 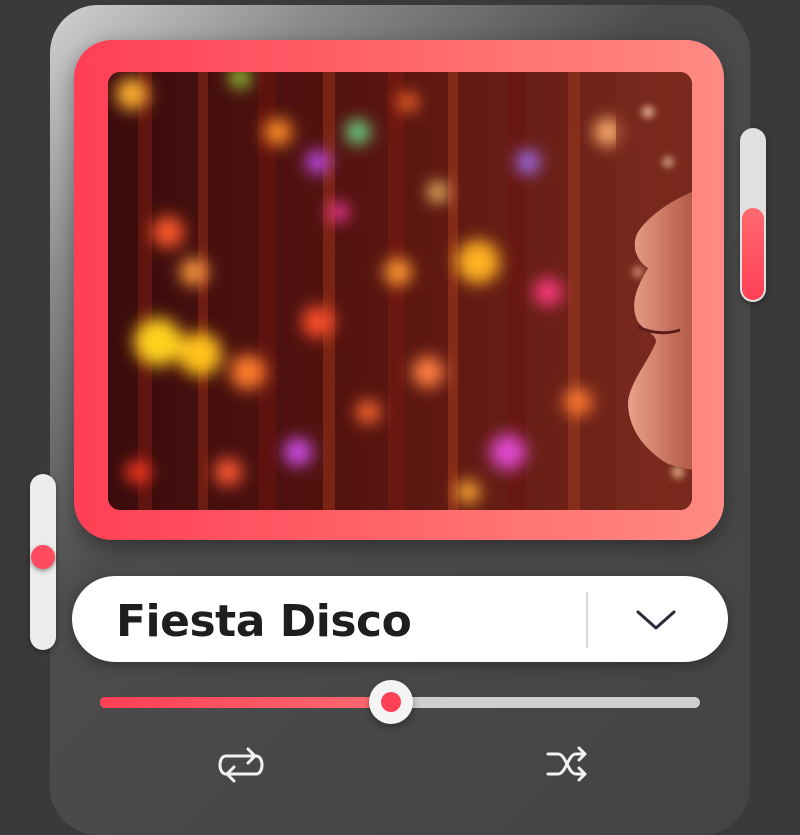 What do you see at coordinates (264, 621) in the screenshot?
I see `track-title: Fiesta Disco` at bounding box center [264, 621].